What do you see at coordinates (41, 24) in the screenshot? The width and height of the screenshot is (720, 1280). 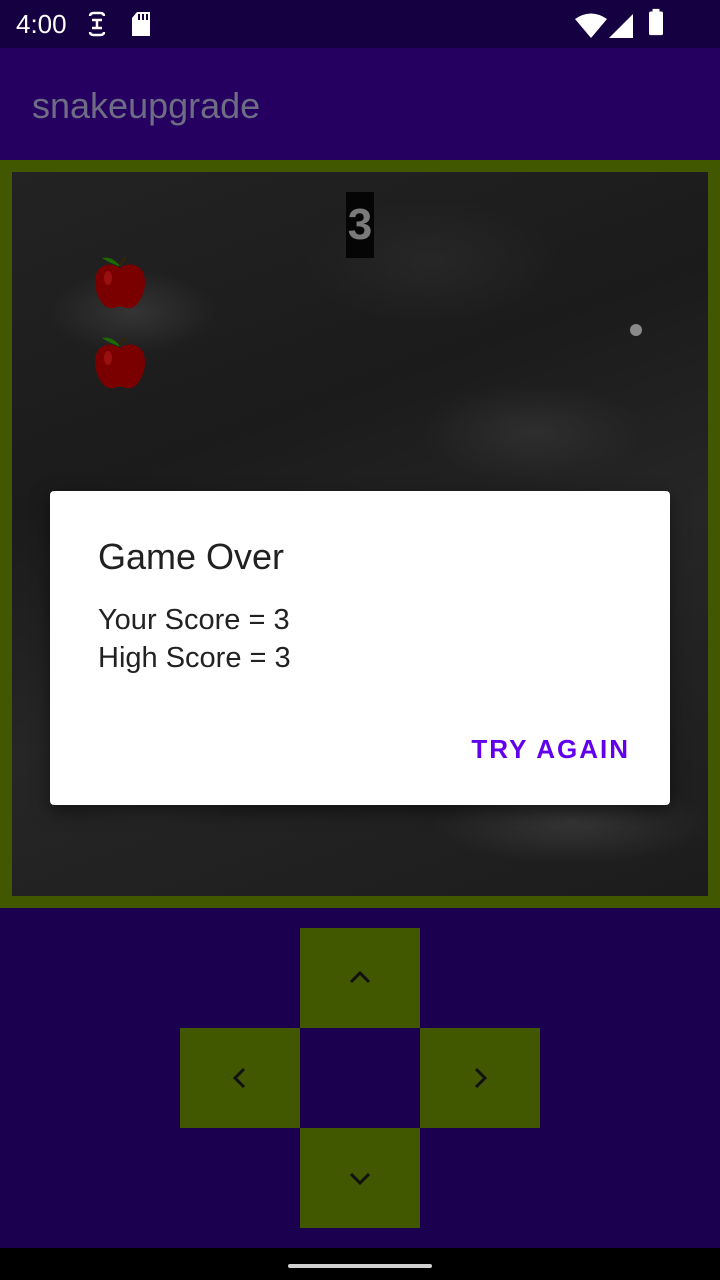 I see `status-time: 4:00` at bounding box center [41, 24].